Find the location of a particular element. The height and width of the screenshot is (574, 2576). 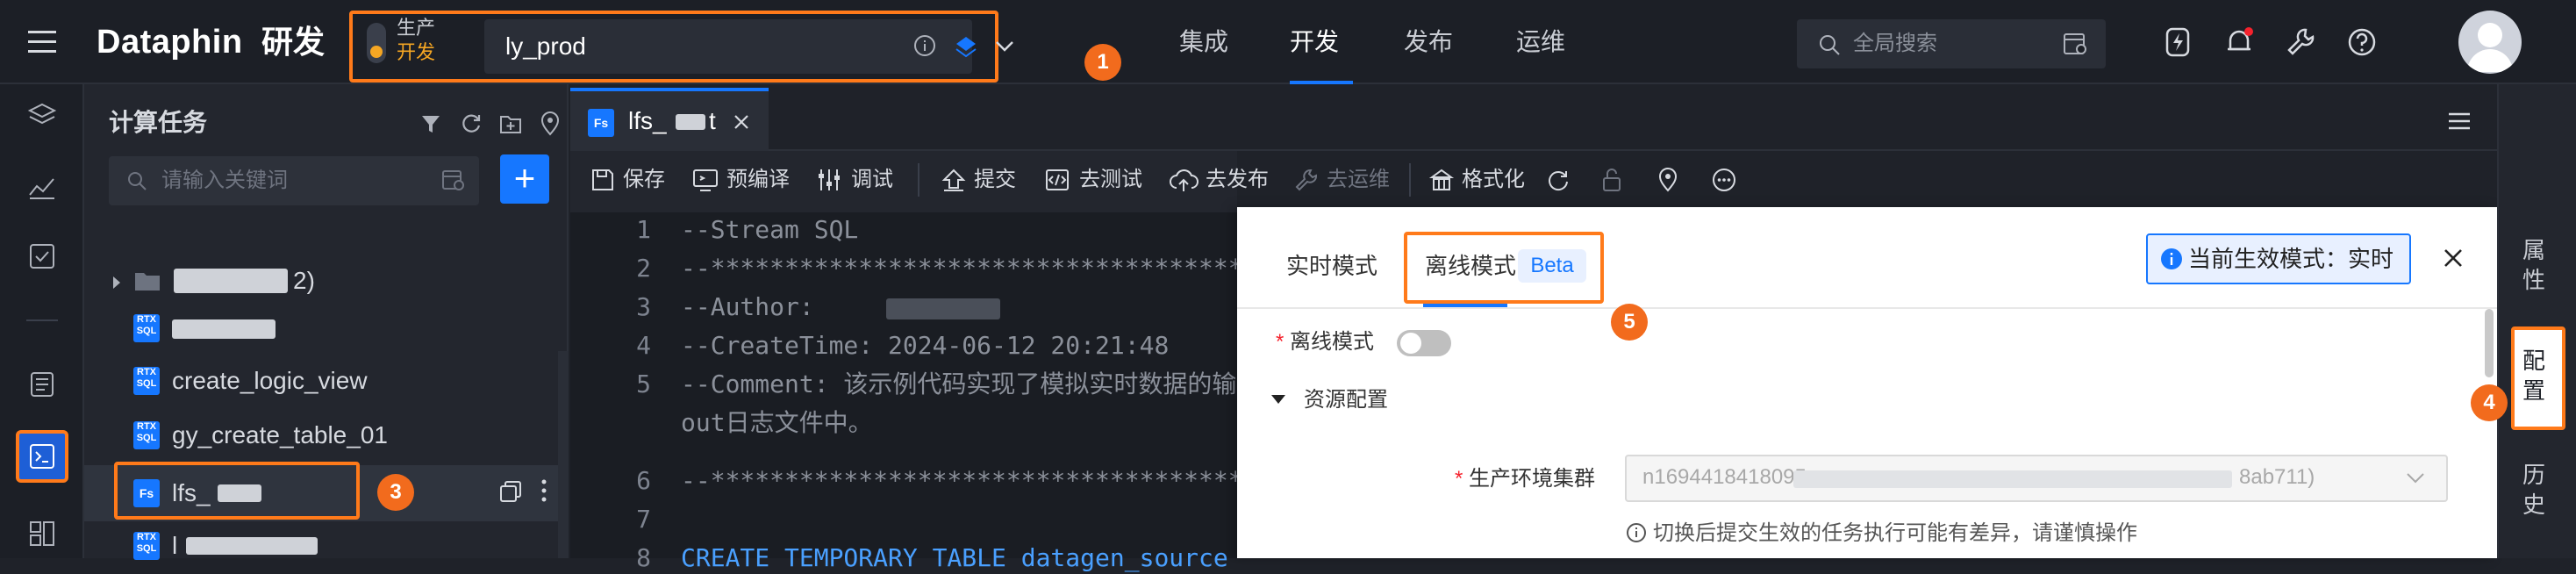

editor-tab-label: lfs_ is located at coordinates (647, 120).